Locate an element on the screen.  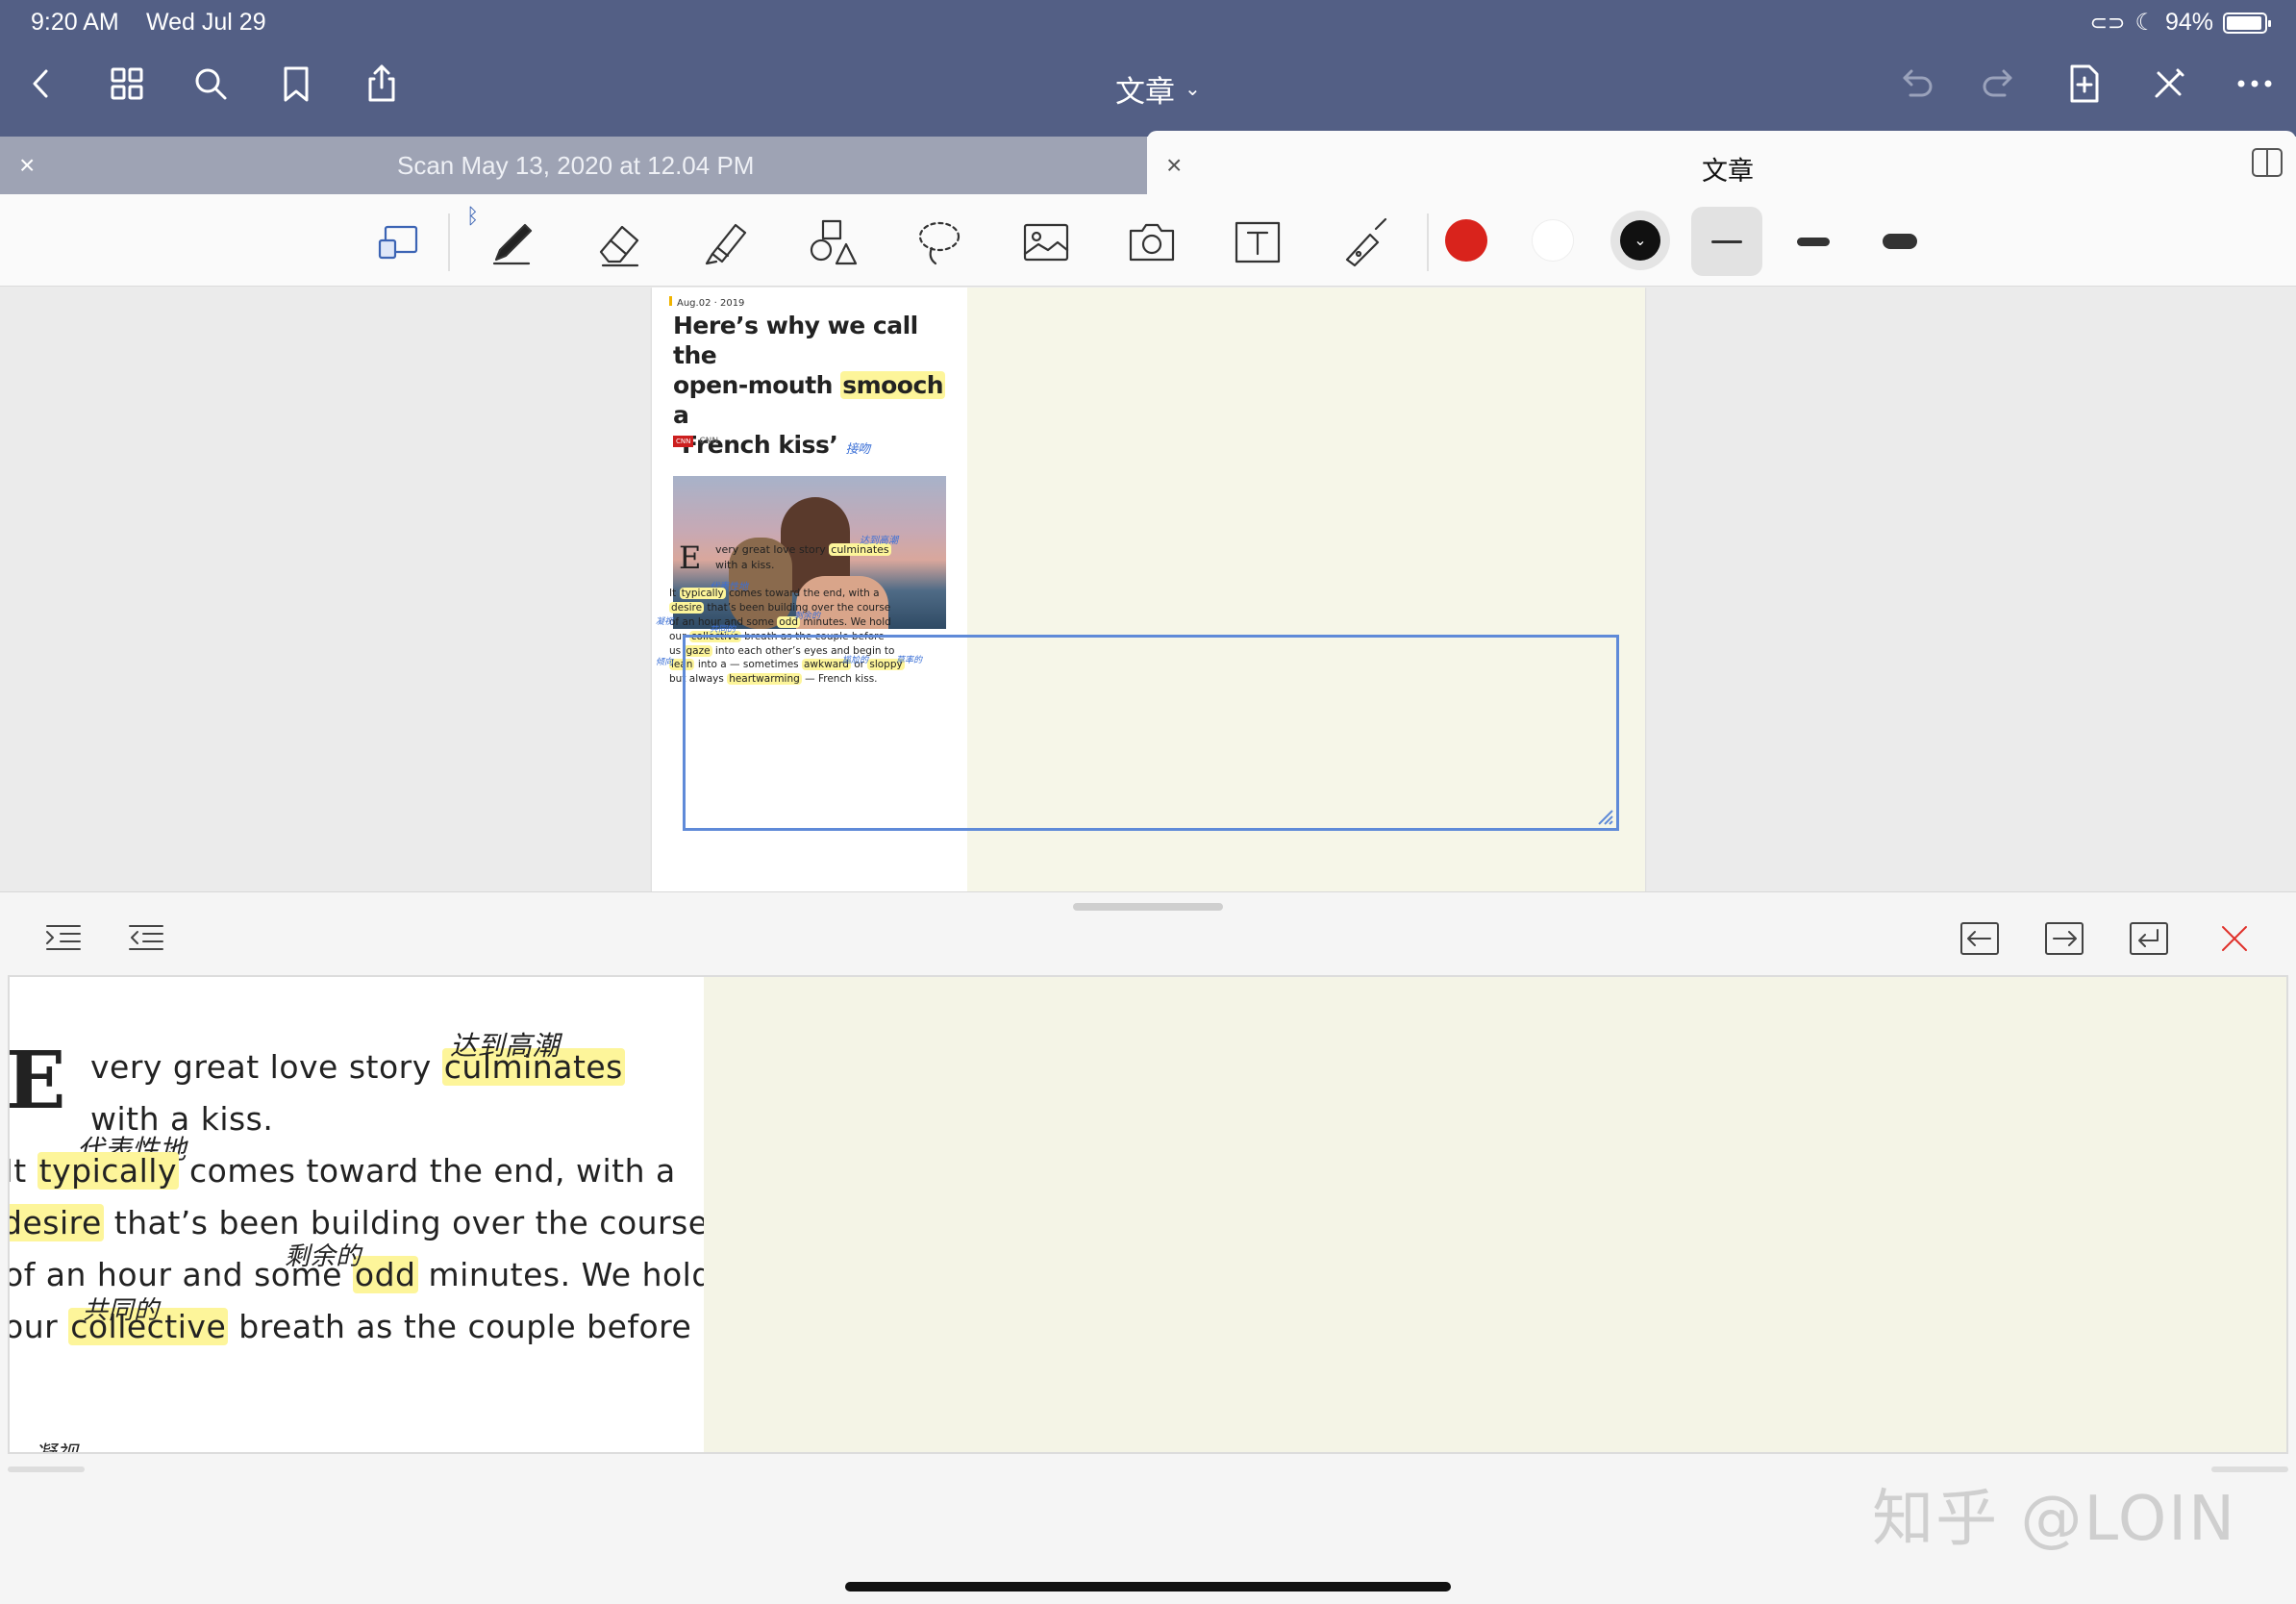
grid-view-button is located at coordinates (127, 84).